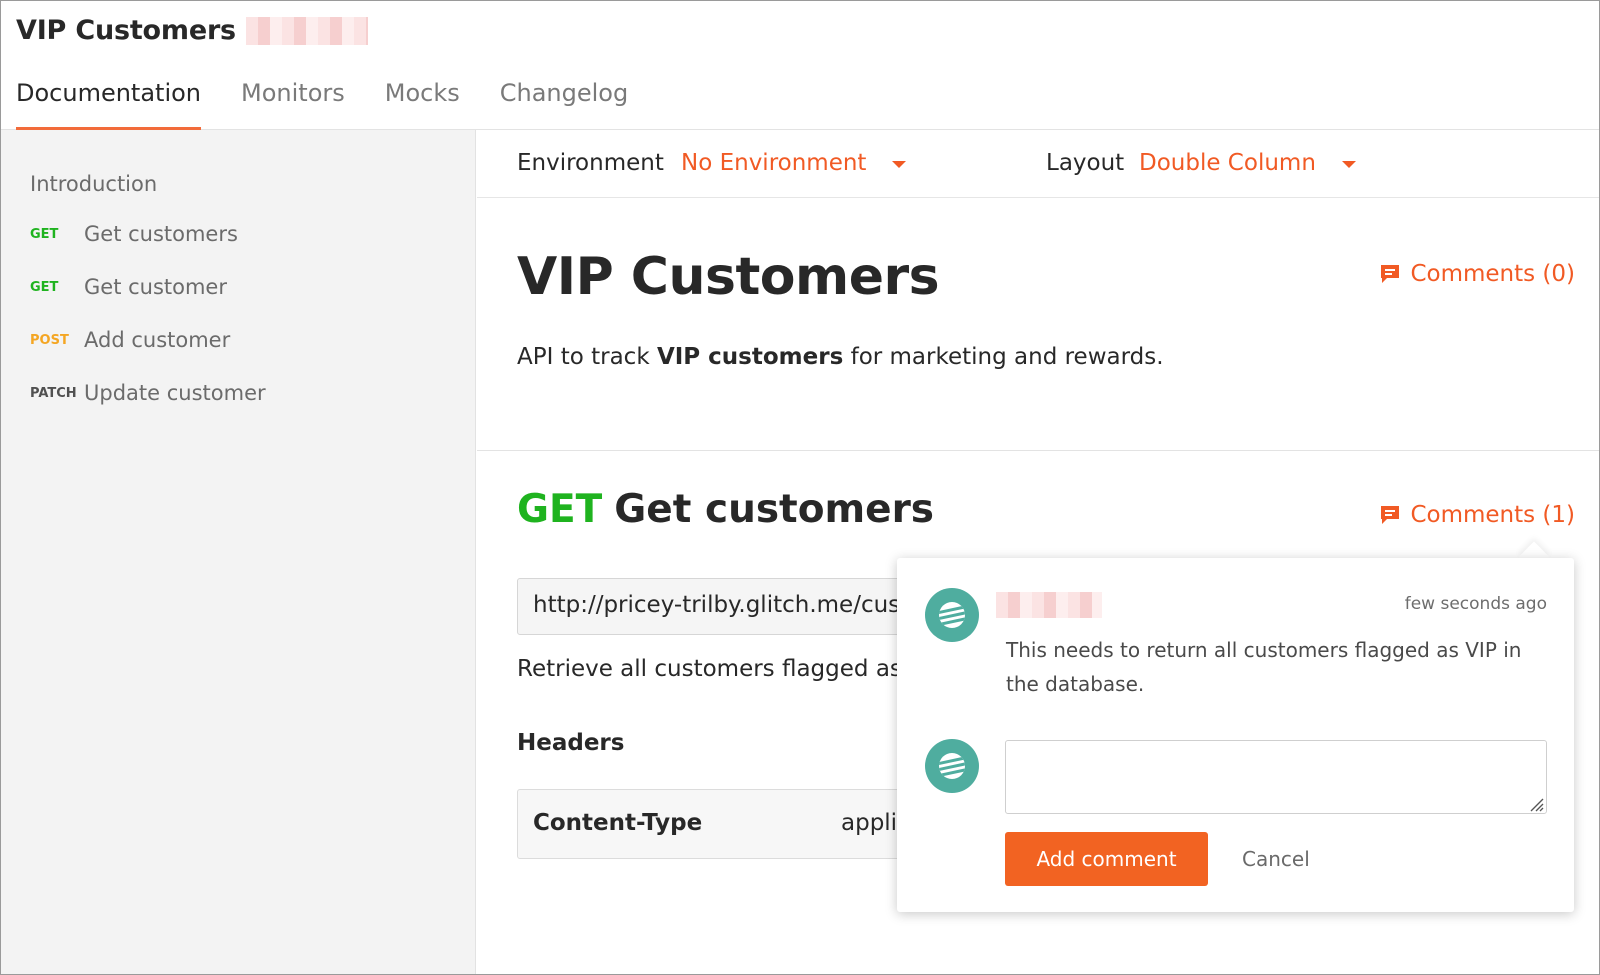  What do you see at coordinates (93, 184) in the screenshot?
I see `sidebar-item-introduction: Introduction` at bounding box center [93, 184].